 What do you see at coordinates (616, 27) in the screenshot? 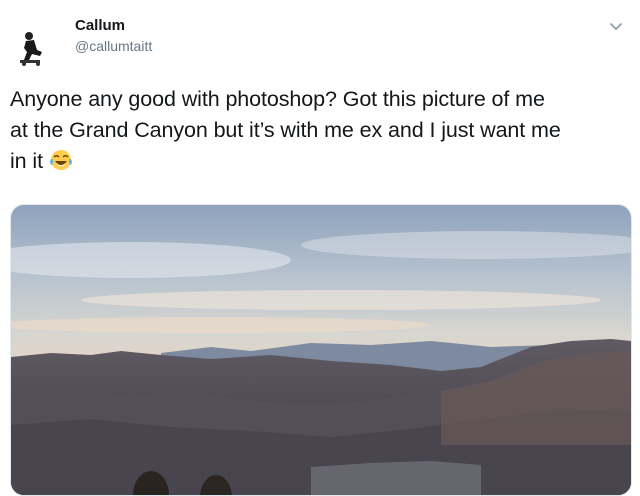
I see `chevron-down-icon` at bounding box center [616, 27].